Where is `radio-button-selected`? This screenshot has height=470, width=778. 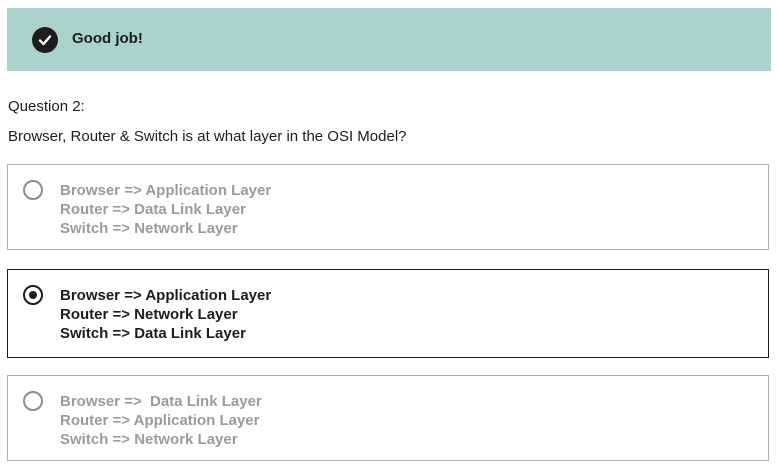 radio-button-selected is located at coordinates (33, 295).